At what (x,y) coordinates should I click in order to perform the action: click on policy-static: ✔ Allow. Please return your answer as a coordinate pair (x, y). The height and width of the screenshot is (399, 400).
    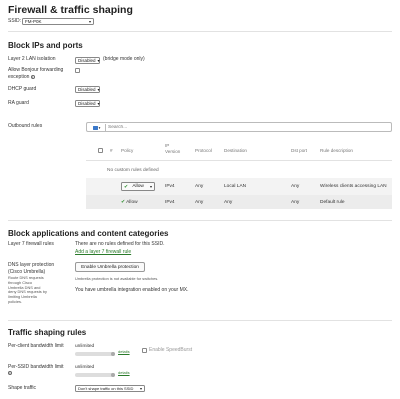
    Looking at the image, I should click on (129, 202).